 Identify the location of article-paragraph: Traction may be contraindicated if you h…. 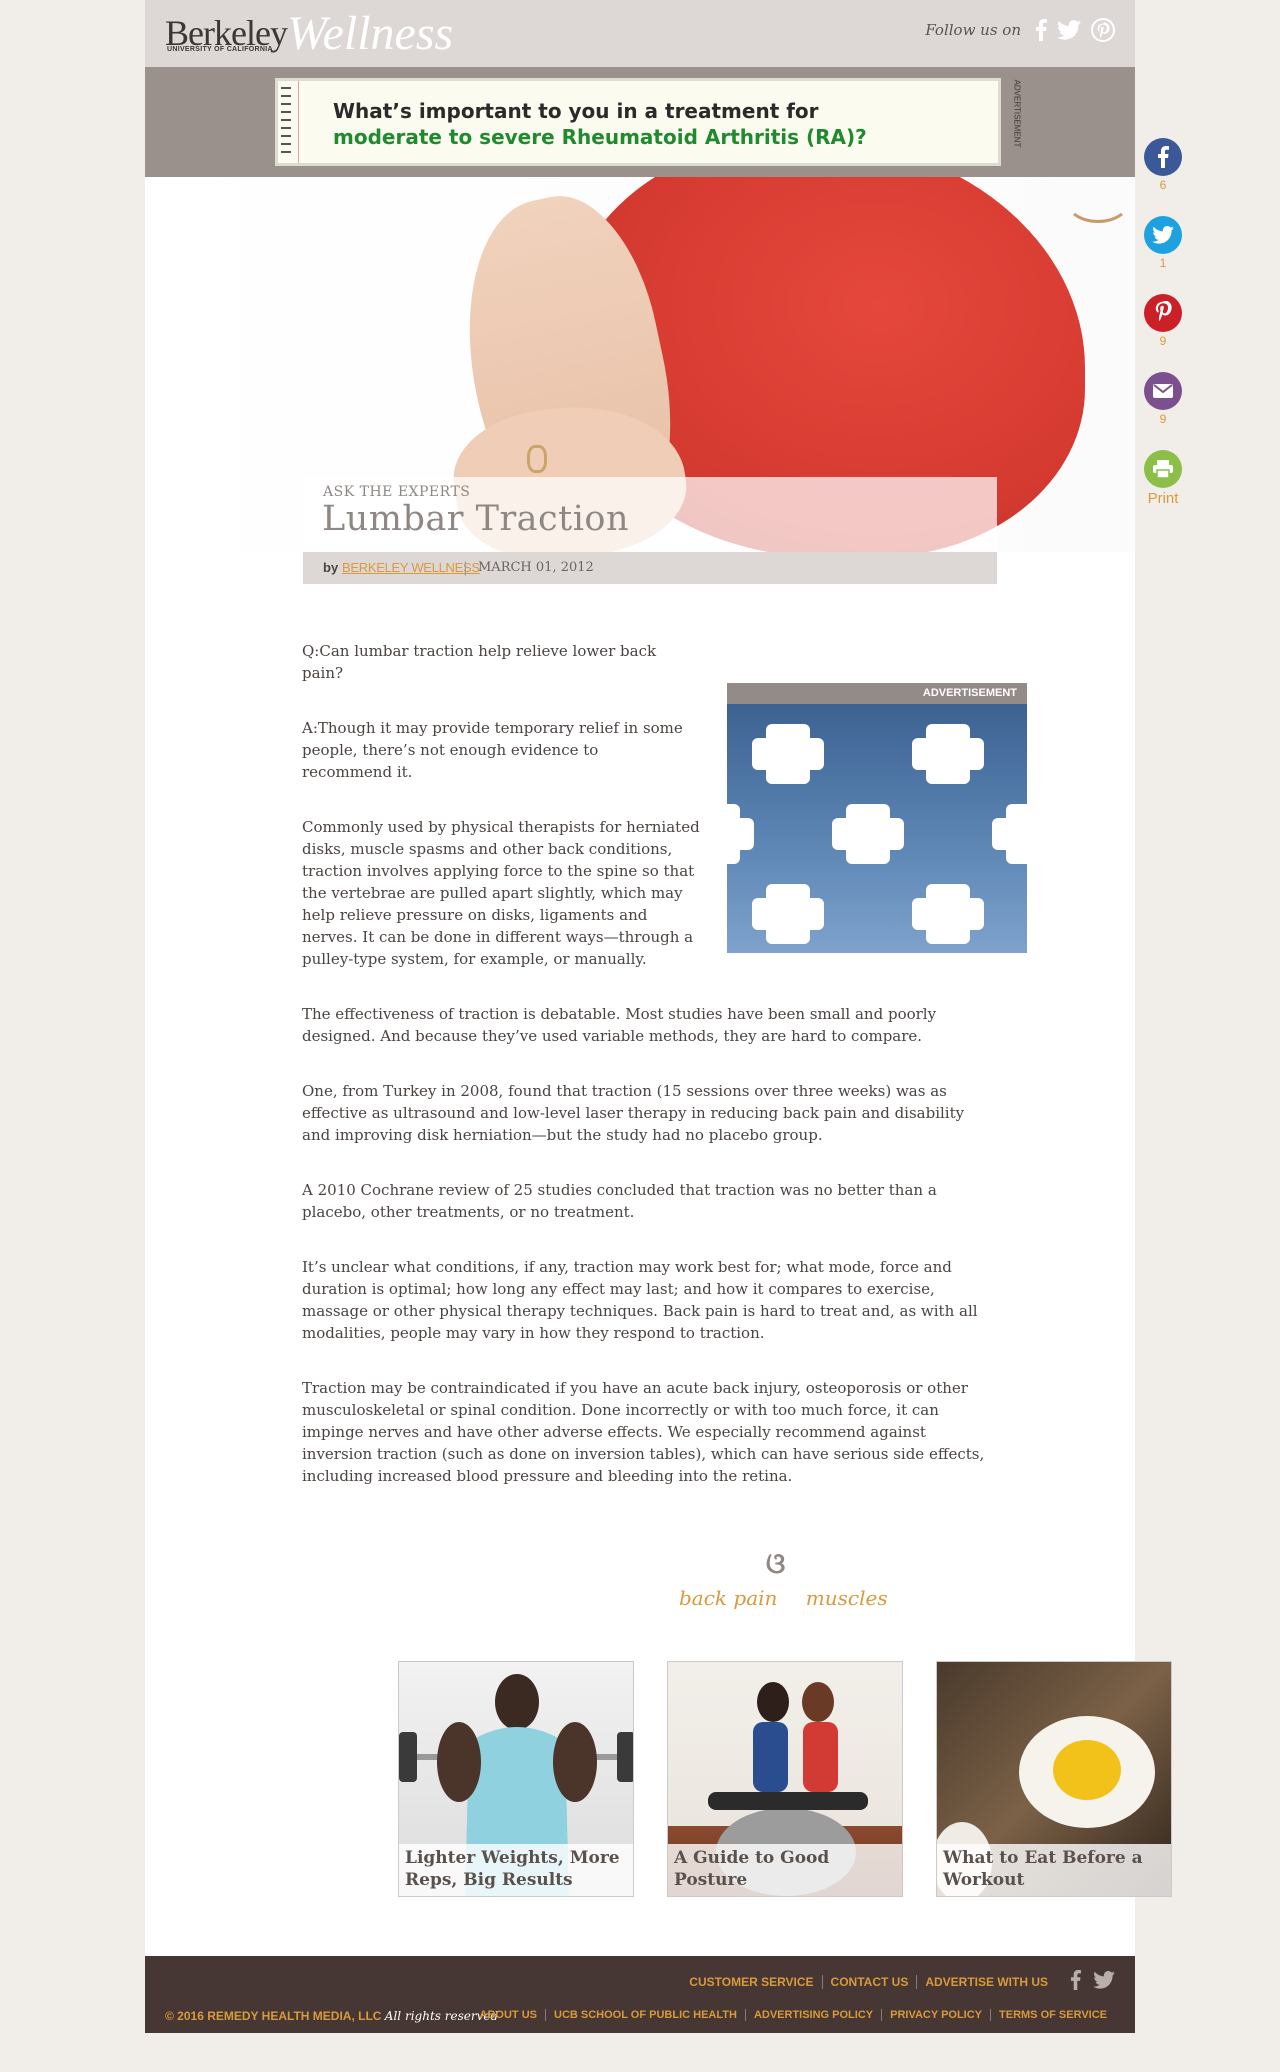
(643, 1432).